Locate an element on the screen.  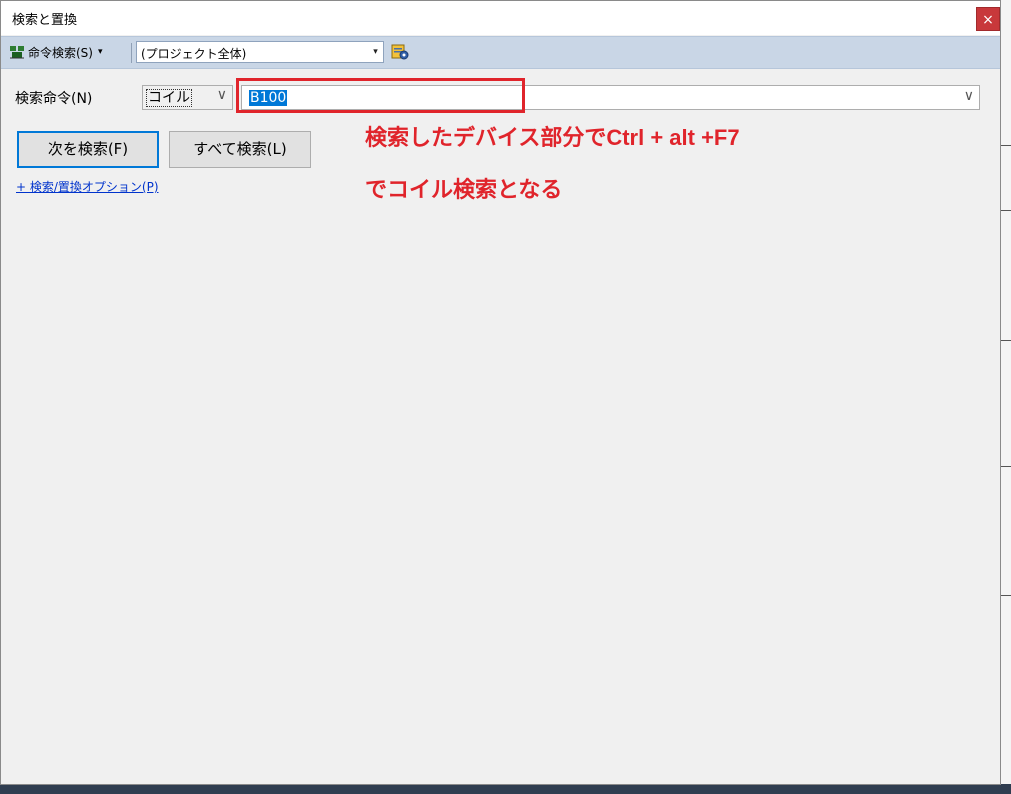
annotation-text-line-2: でコイル検索となる is located at coordinates (464, 189).